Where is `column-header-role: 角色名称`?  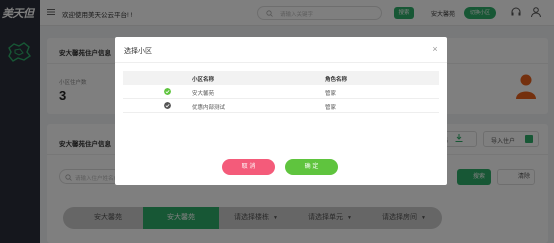 column-header-role: 角色名称 is located at coordinates (336, 80).